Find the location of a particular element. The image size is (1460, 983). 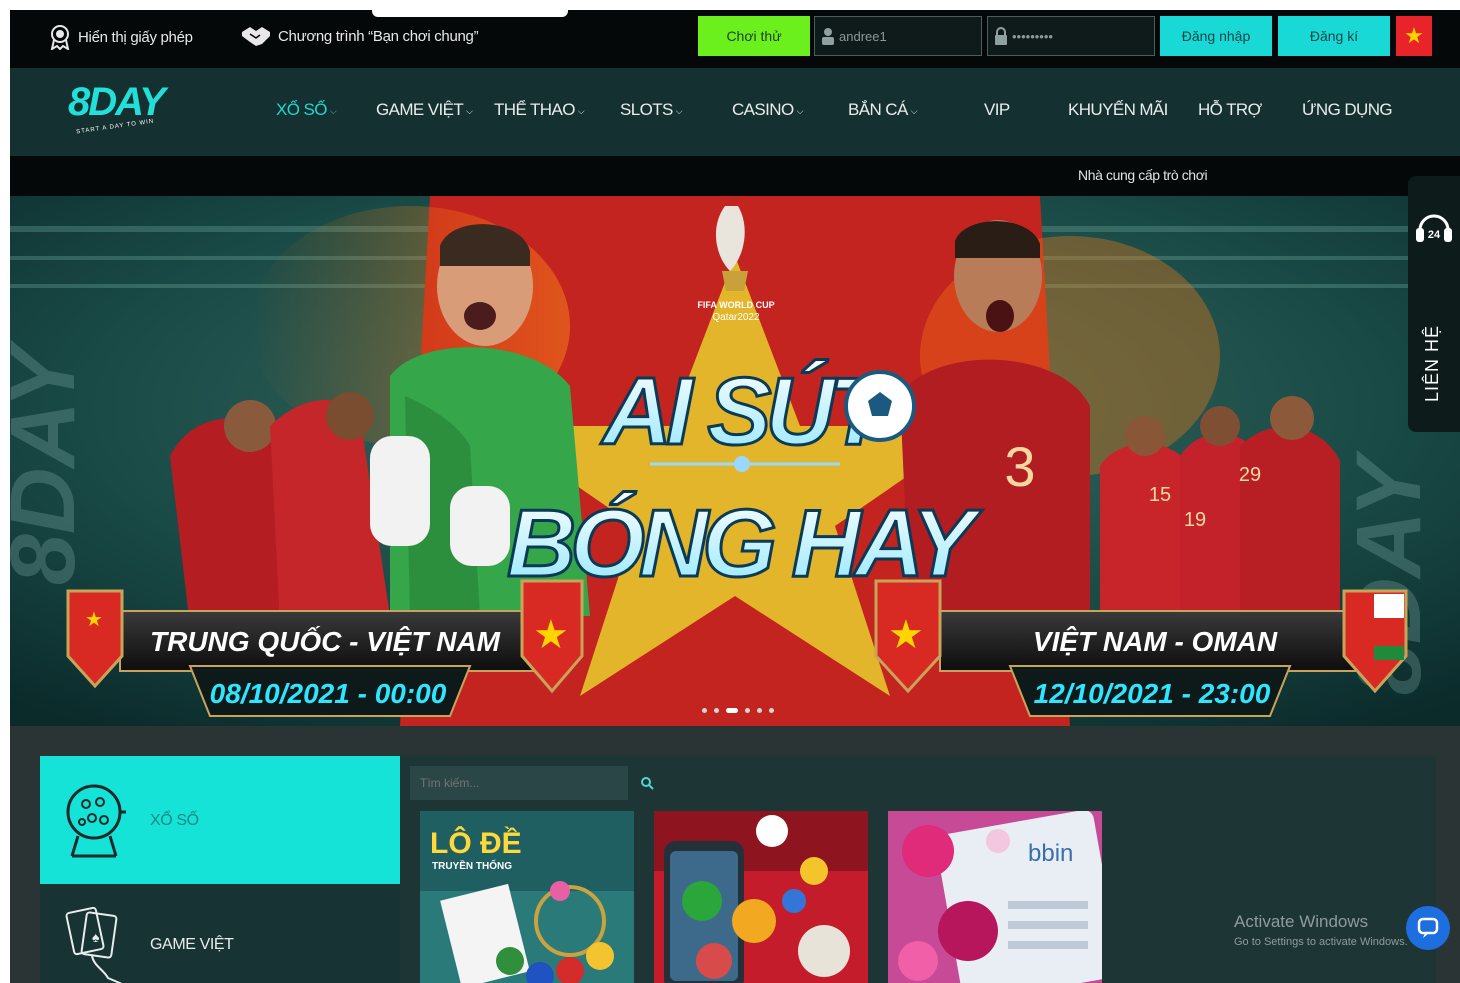

nav-item-casino: CASINO ⌵ is located at coordinates (767, 110).